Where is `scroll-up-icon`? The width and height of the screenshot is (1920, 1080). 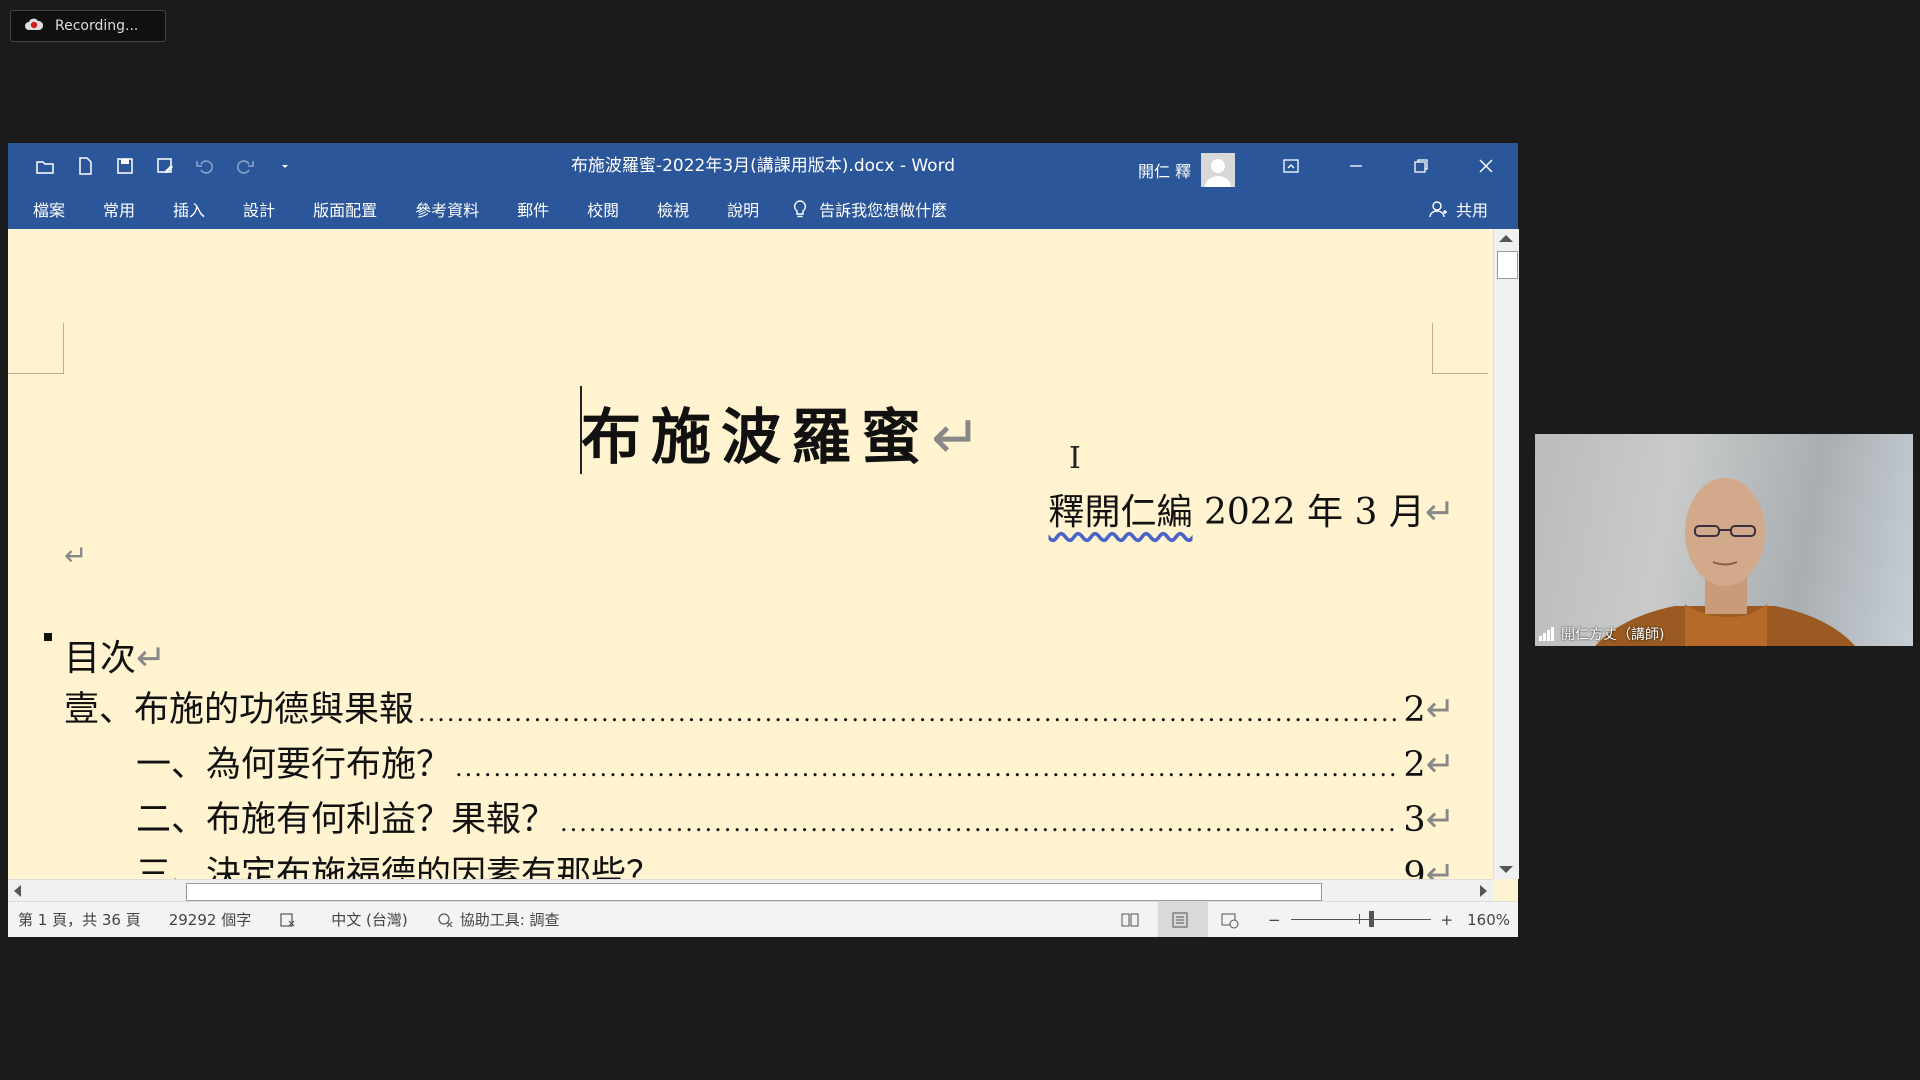 scroll-up-icon is located at coordinates (1506, 238).